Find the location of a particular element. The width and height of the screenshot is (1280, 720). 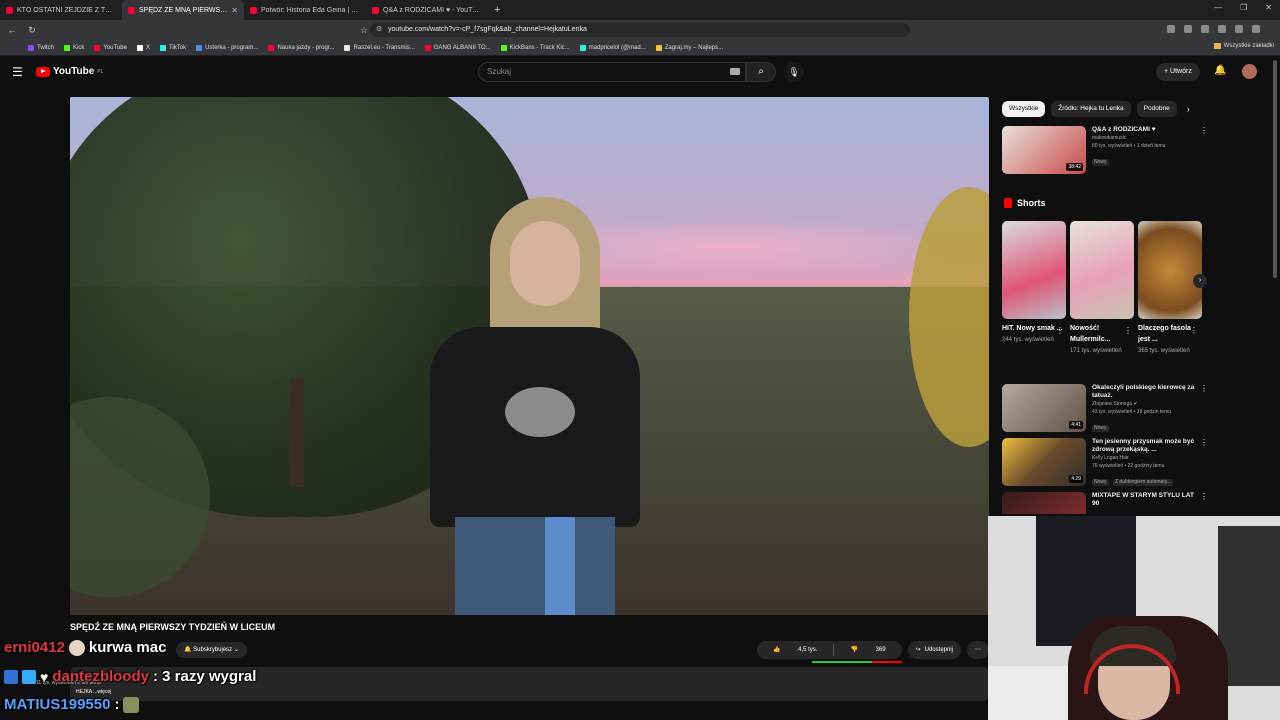

kick-icon is located at coordinates (67, 47).